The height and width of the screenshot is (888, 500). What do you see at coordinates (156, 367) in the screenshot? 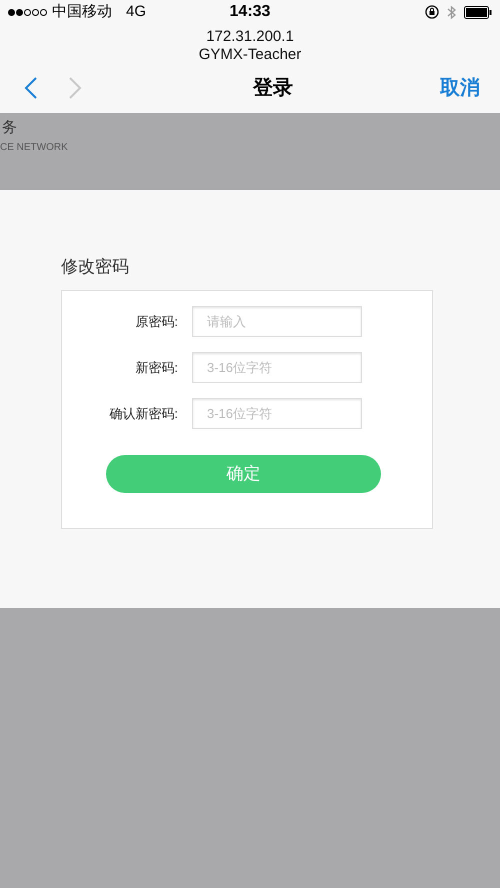
I see `field-label: 新密码:` at bounding box center [156, 367].